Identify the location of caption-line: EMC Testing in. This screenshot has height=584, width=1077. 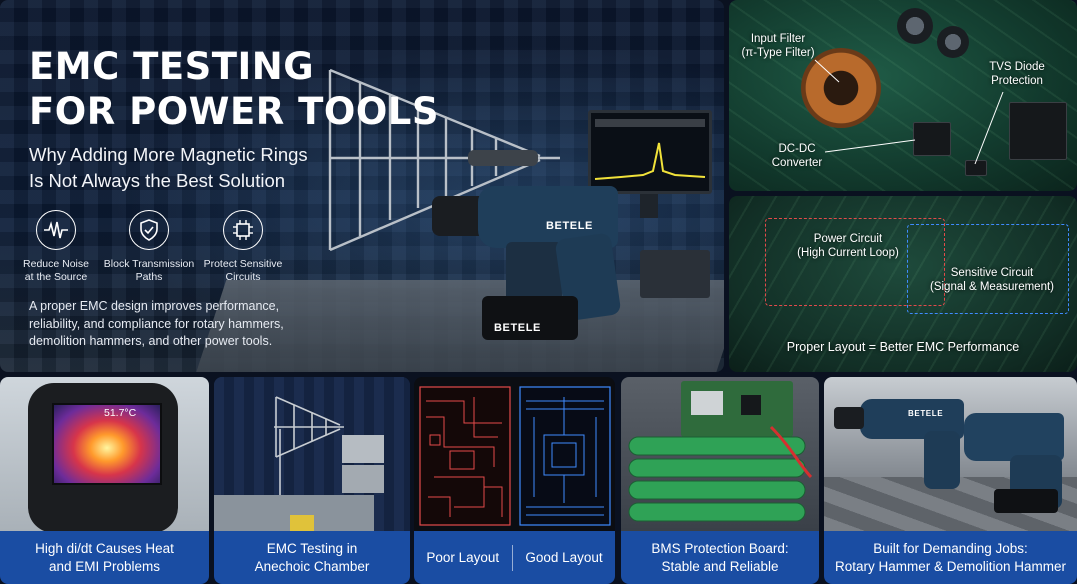
(312, 548).